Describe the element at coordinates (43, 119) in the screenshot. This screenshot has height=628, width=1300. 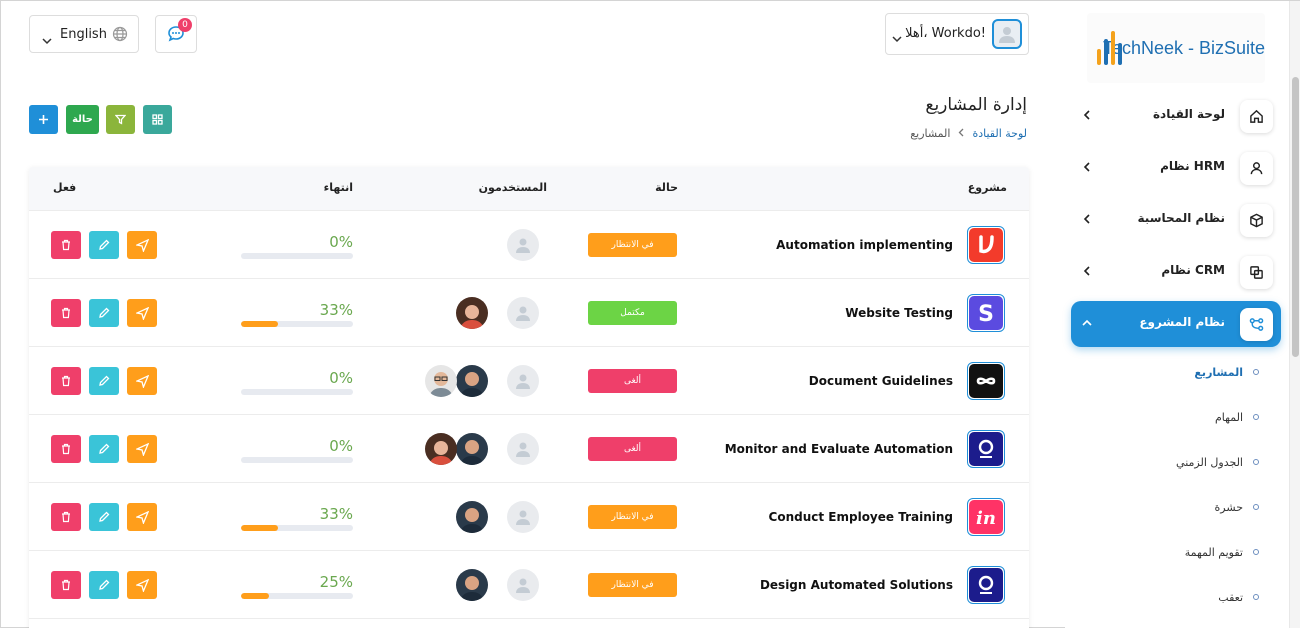
I see `add-project-button` at that location.